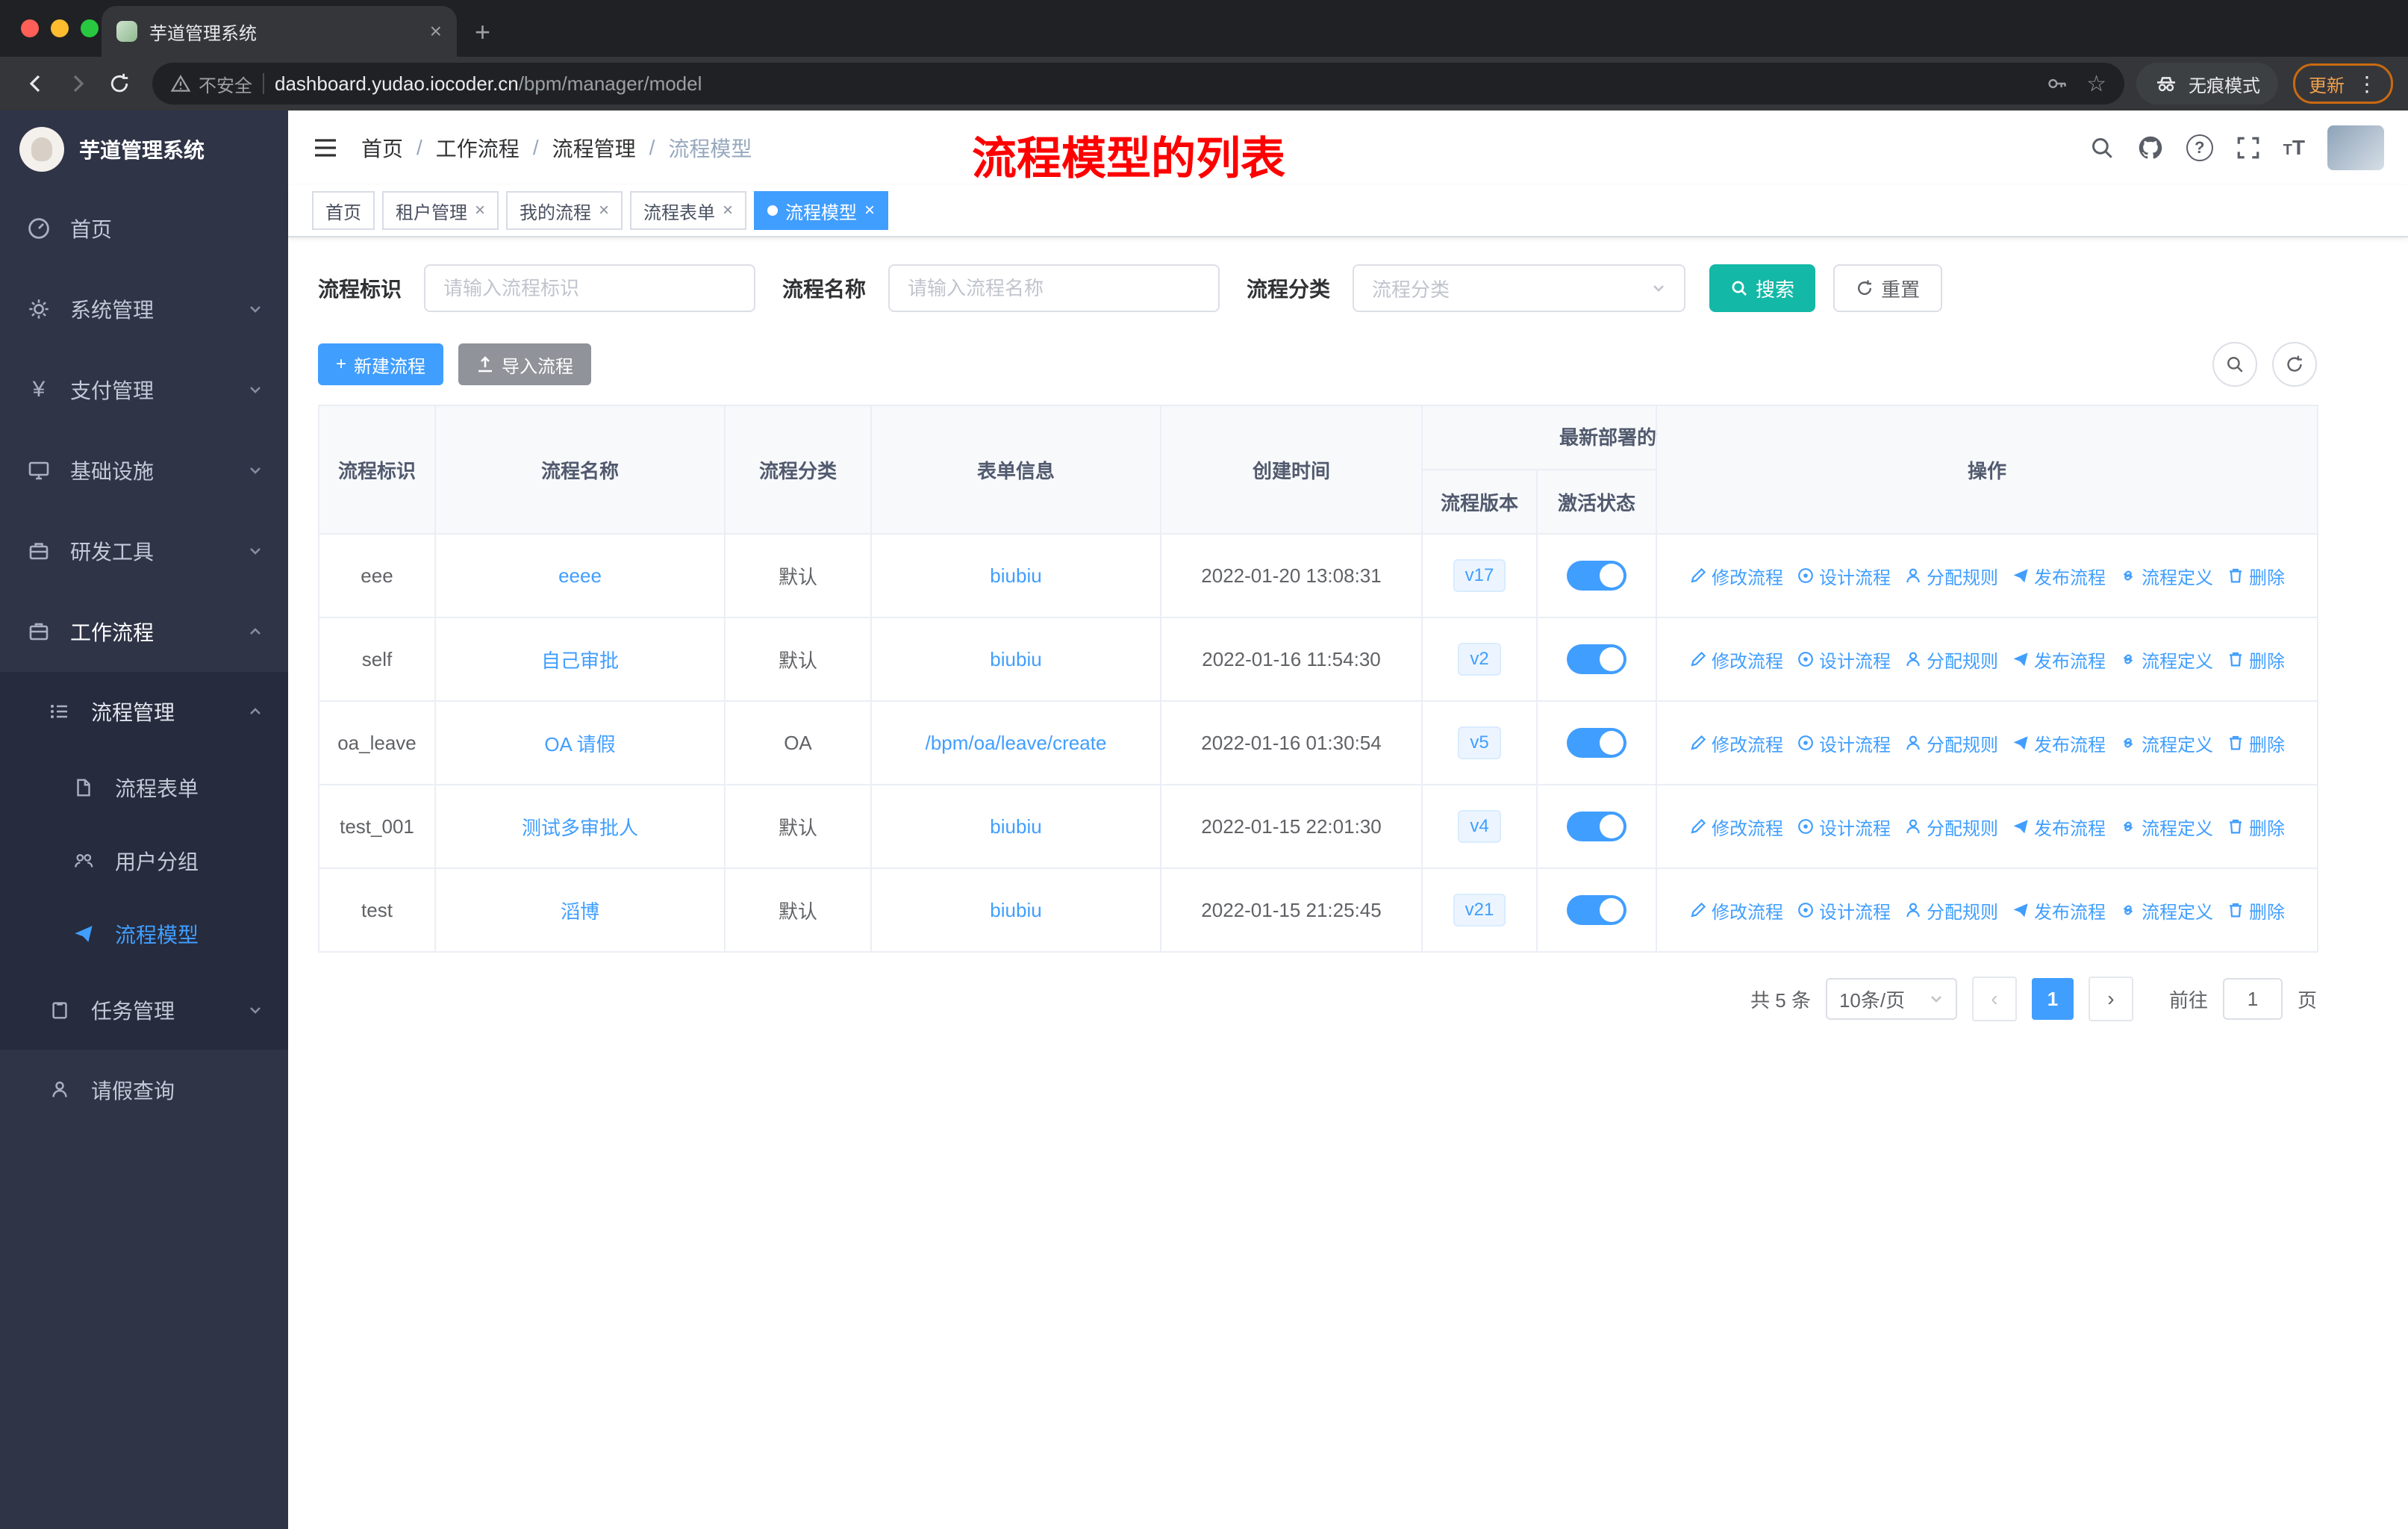 This screenshot has width=2408, height=1529. What do you see at coordinates (119, 84) in the screenshot?
I see `reload-button` at bounding box center [119, 84].